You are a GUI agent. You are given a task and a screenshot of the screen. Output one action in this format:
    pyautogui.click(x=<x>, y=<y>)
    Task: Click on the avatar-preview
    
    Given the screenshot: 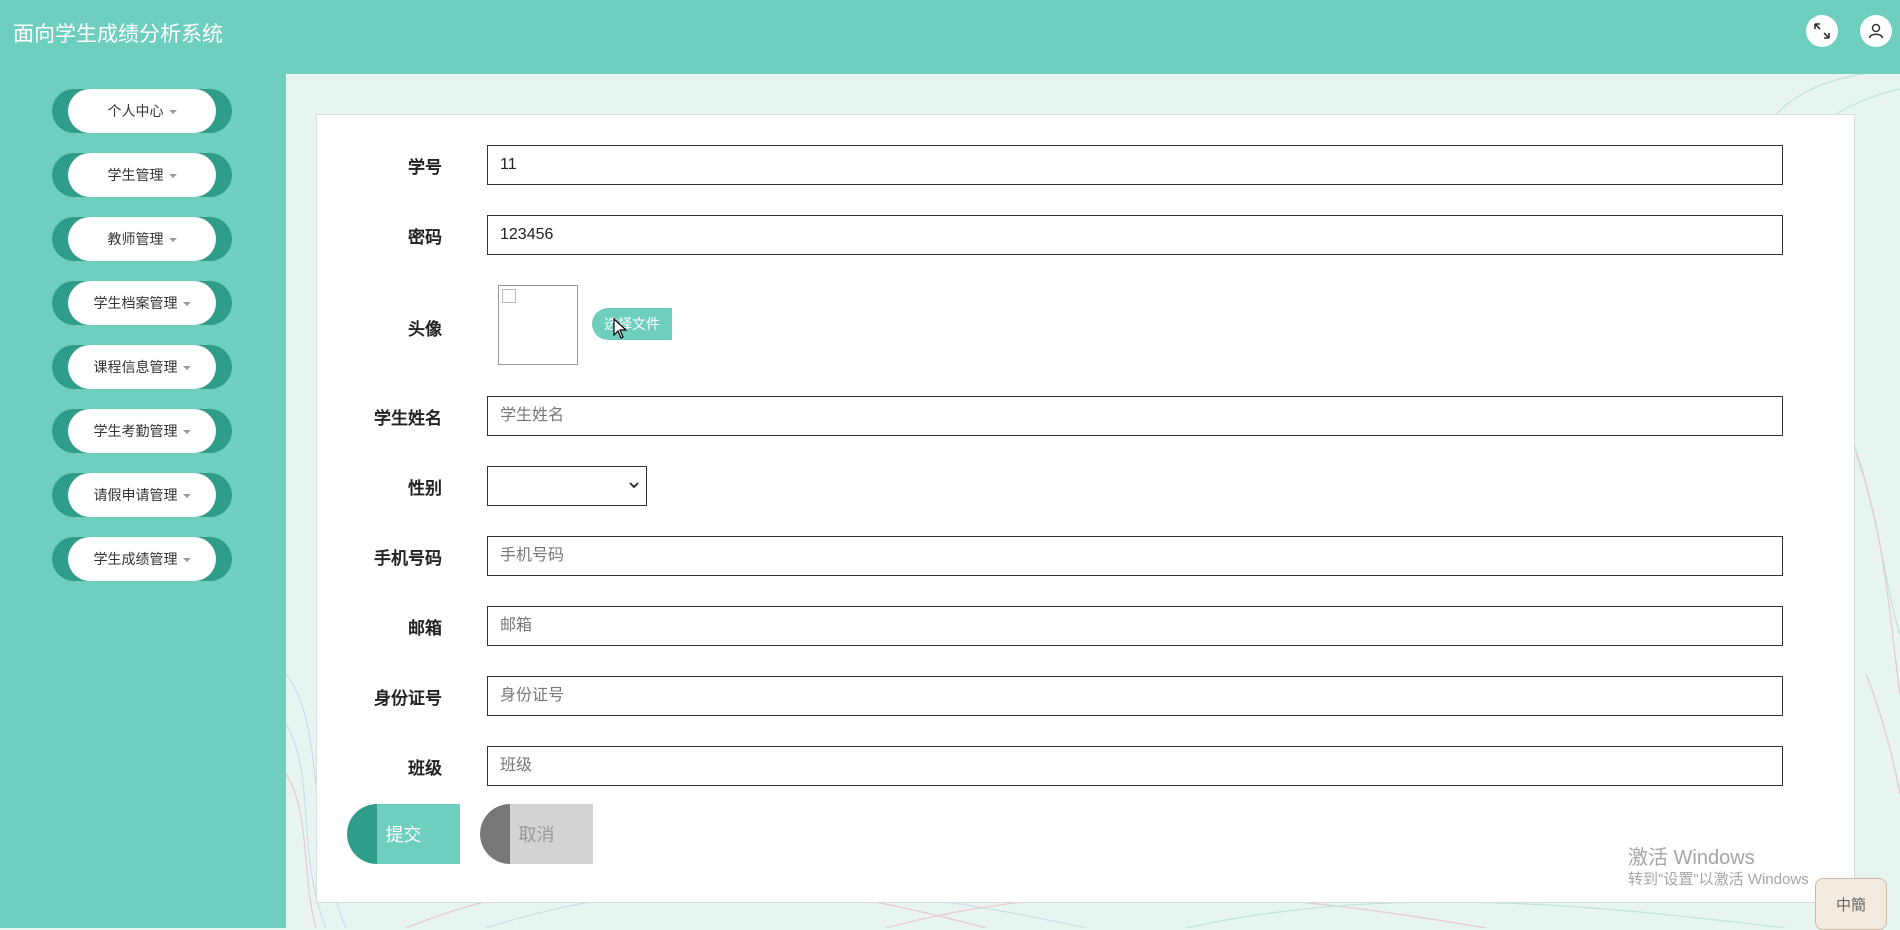 What is the action you would take?
    pyautogui.click(x=538, y=325)
    